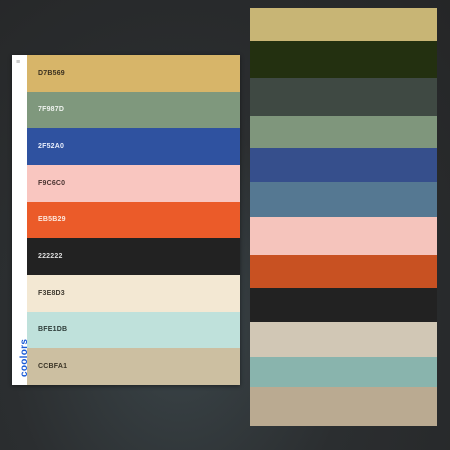 This screenshot has height=450, width=450. What do you see at coordinates (53, 367) in the screenshot?
I see `swatch-hex-label: CCBFA1` at bounding box center [53, 367].